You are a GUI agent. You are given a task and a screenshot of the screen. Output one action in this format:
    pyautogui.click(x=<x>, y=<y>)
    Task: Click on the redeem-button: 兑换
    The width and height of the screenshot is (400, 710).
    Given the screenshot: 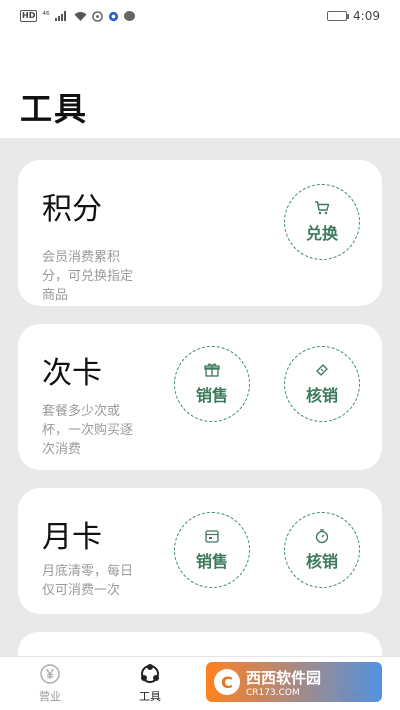 What is the action you would take?
    pyautogui.click(x=322, y=222)
    